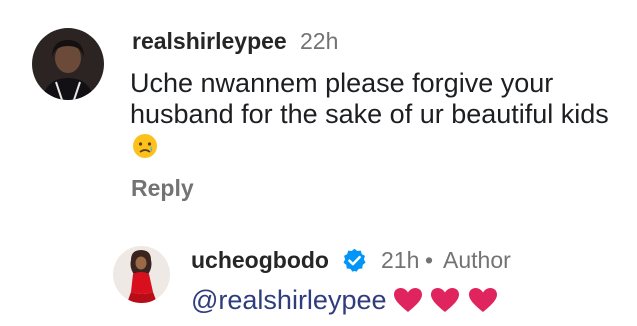  What do you see at coordinates (319, 41) in the screenshot?
I see `comment-timestamp: 22h` at bounding box center [319, 41].